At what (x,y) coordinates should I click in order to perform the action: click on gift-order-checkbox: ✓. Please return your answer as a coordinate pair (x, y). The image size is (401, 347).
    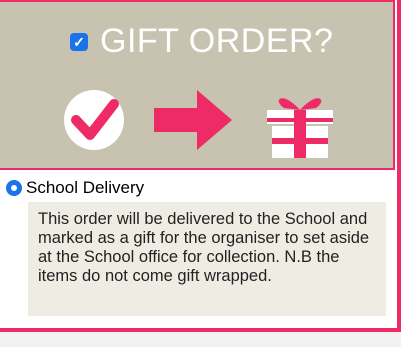
    Looking at the image, I should click on (79, 41).